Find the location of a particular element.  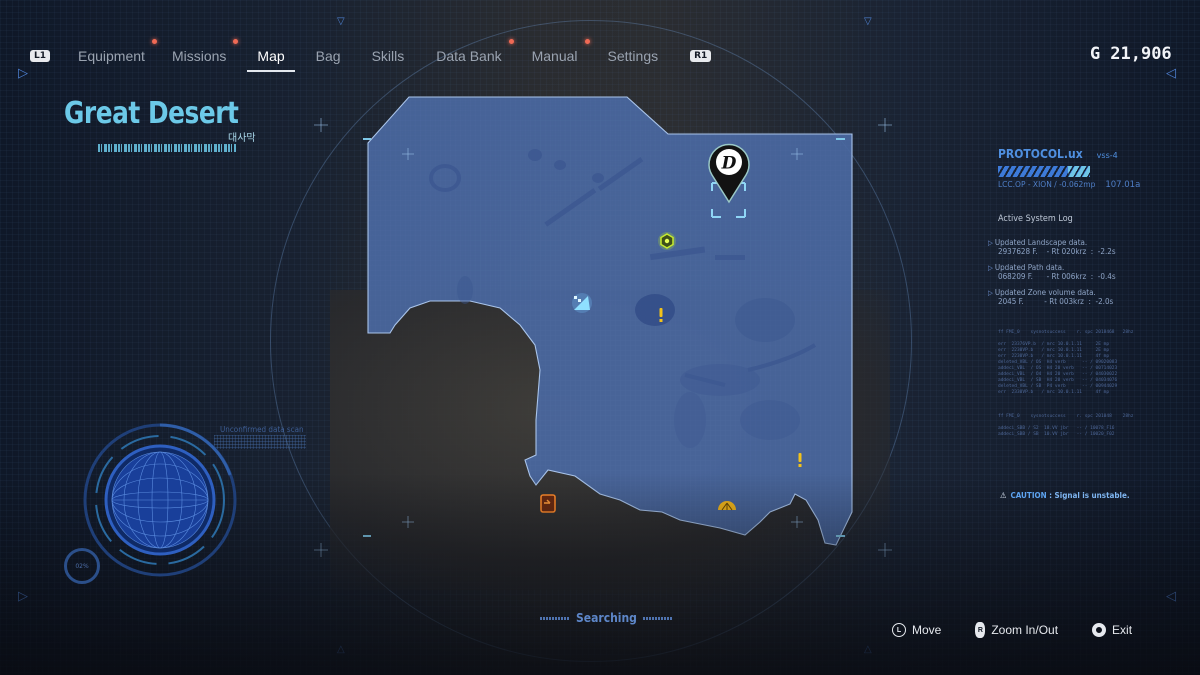

tab-label: Equipment is located at coordinates (111, 56).